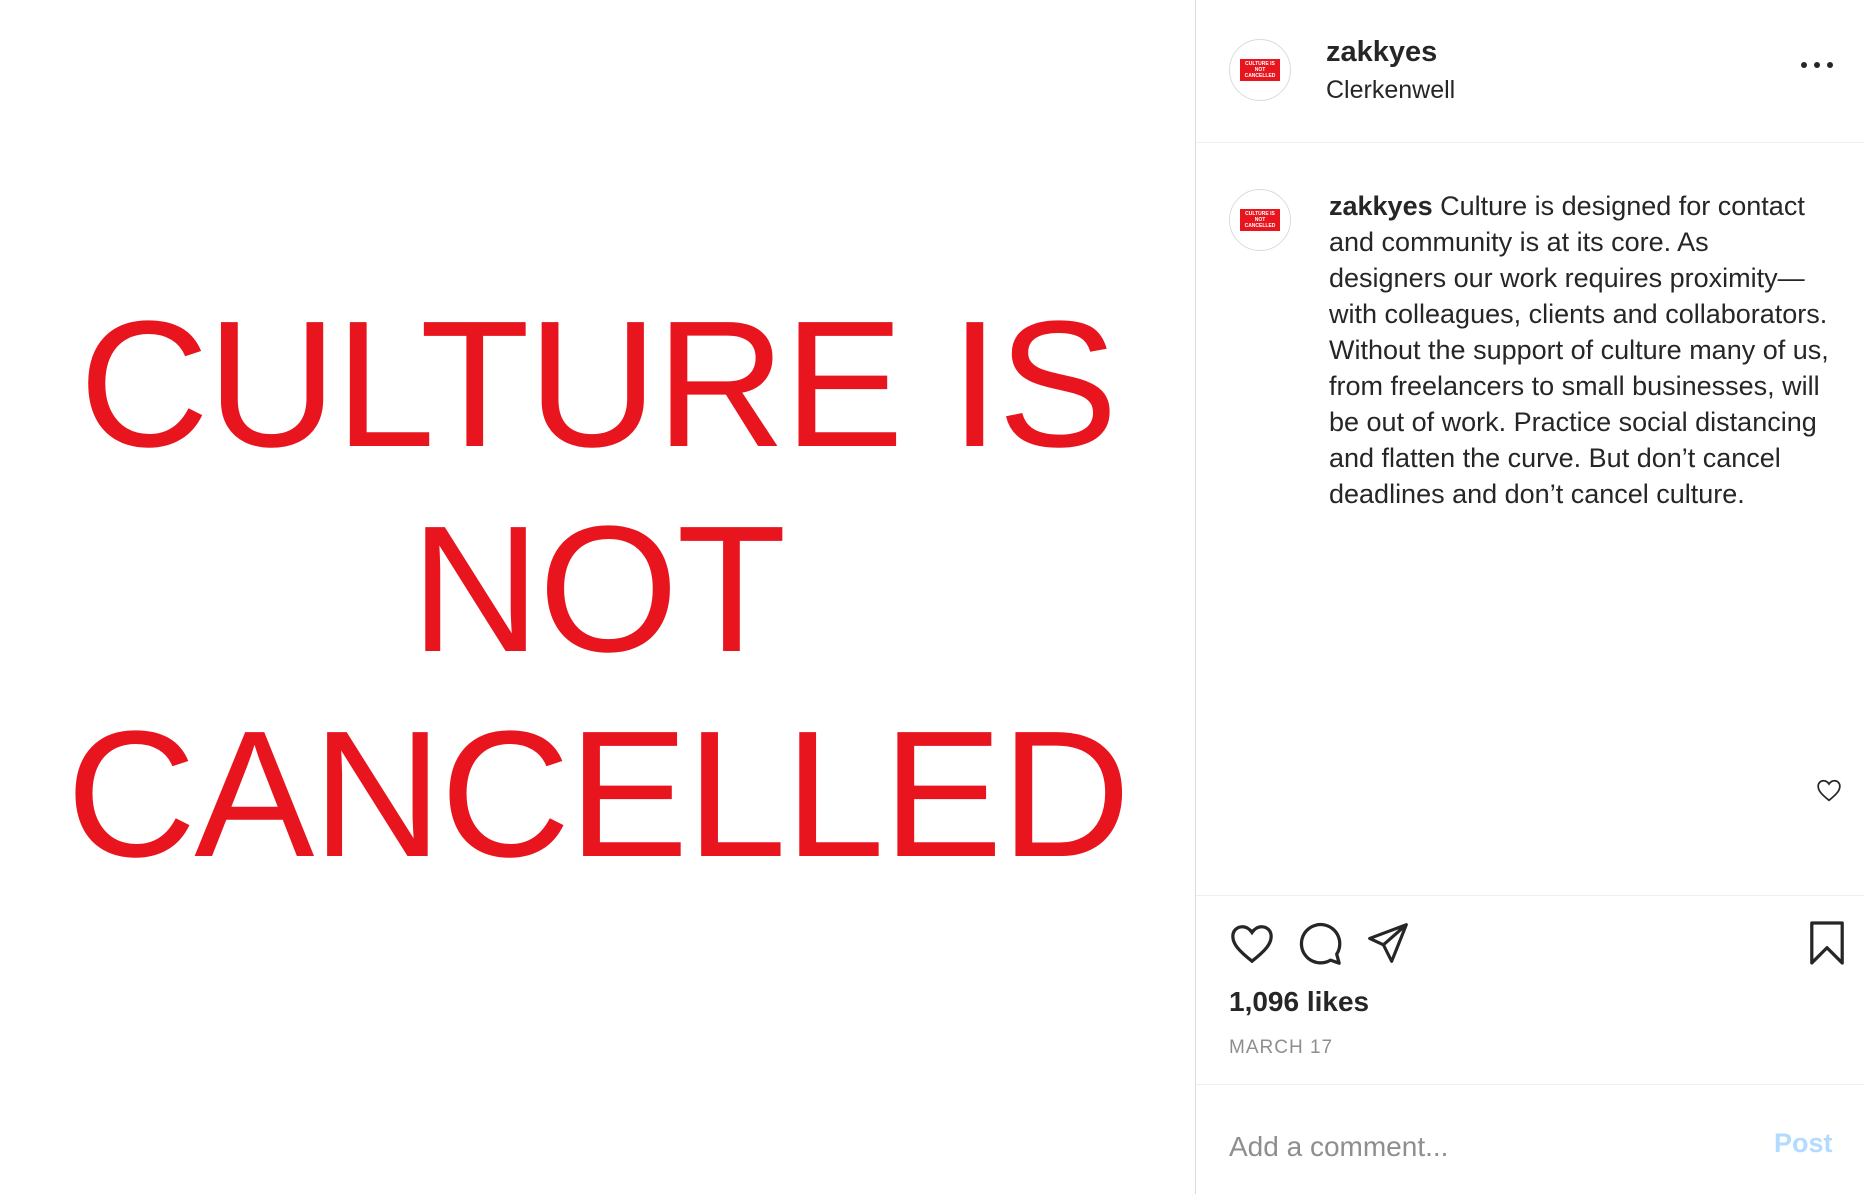  What do you see at coordinates (1817, 65) in the screenshot?
I see `more-options-icon` at bounding box center [1817, 65].